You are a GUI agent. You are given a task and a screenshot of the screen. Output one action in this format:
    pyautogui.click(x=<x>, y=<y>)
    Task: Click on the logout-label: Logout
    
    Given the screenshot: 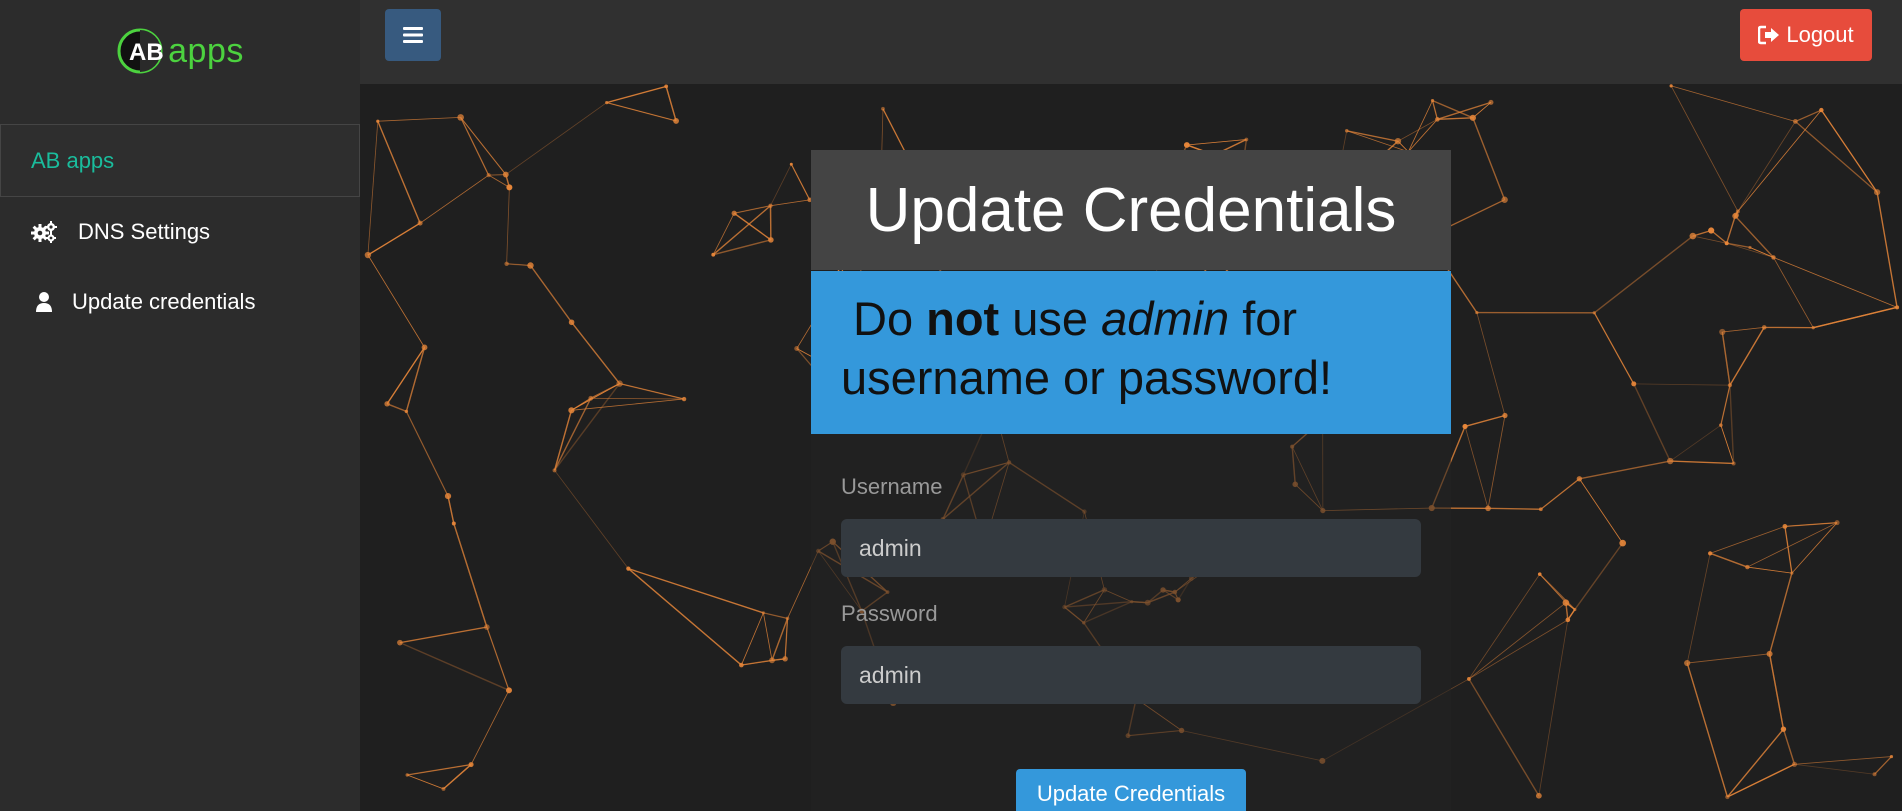 What is the action you would take?
    pyautogui.click(x=1820, y=34)
    